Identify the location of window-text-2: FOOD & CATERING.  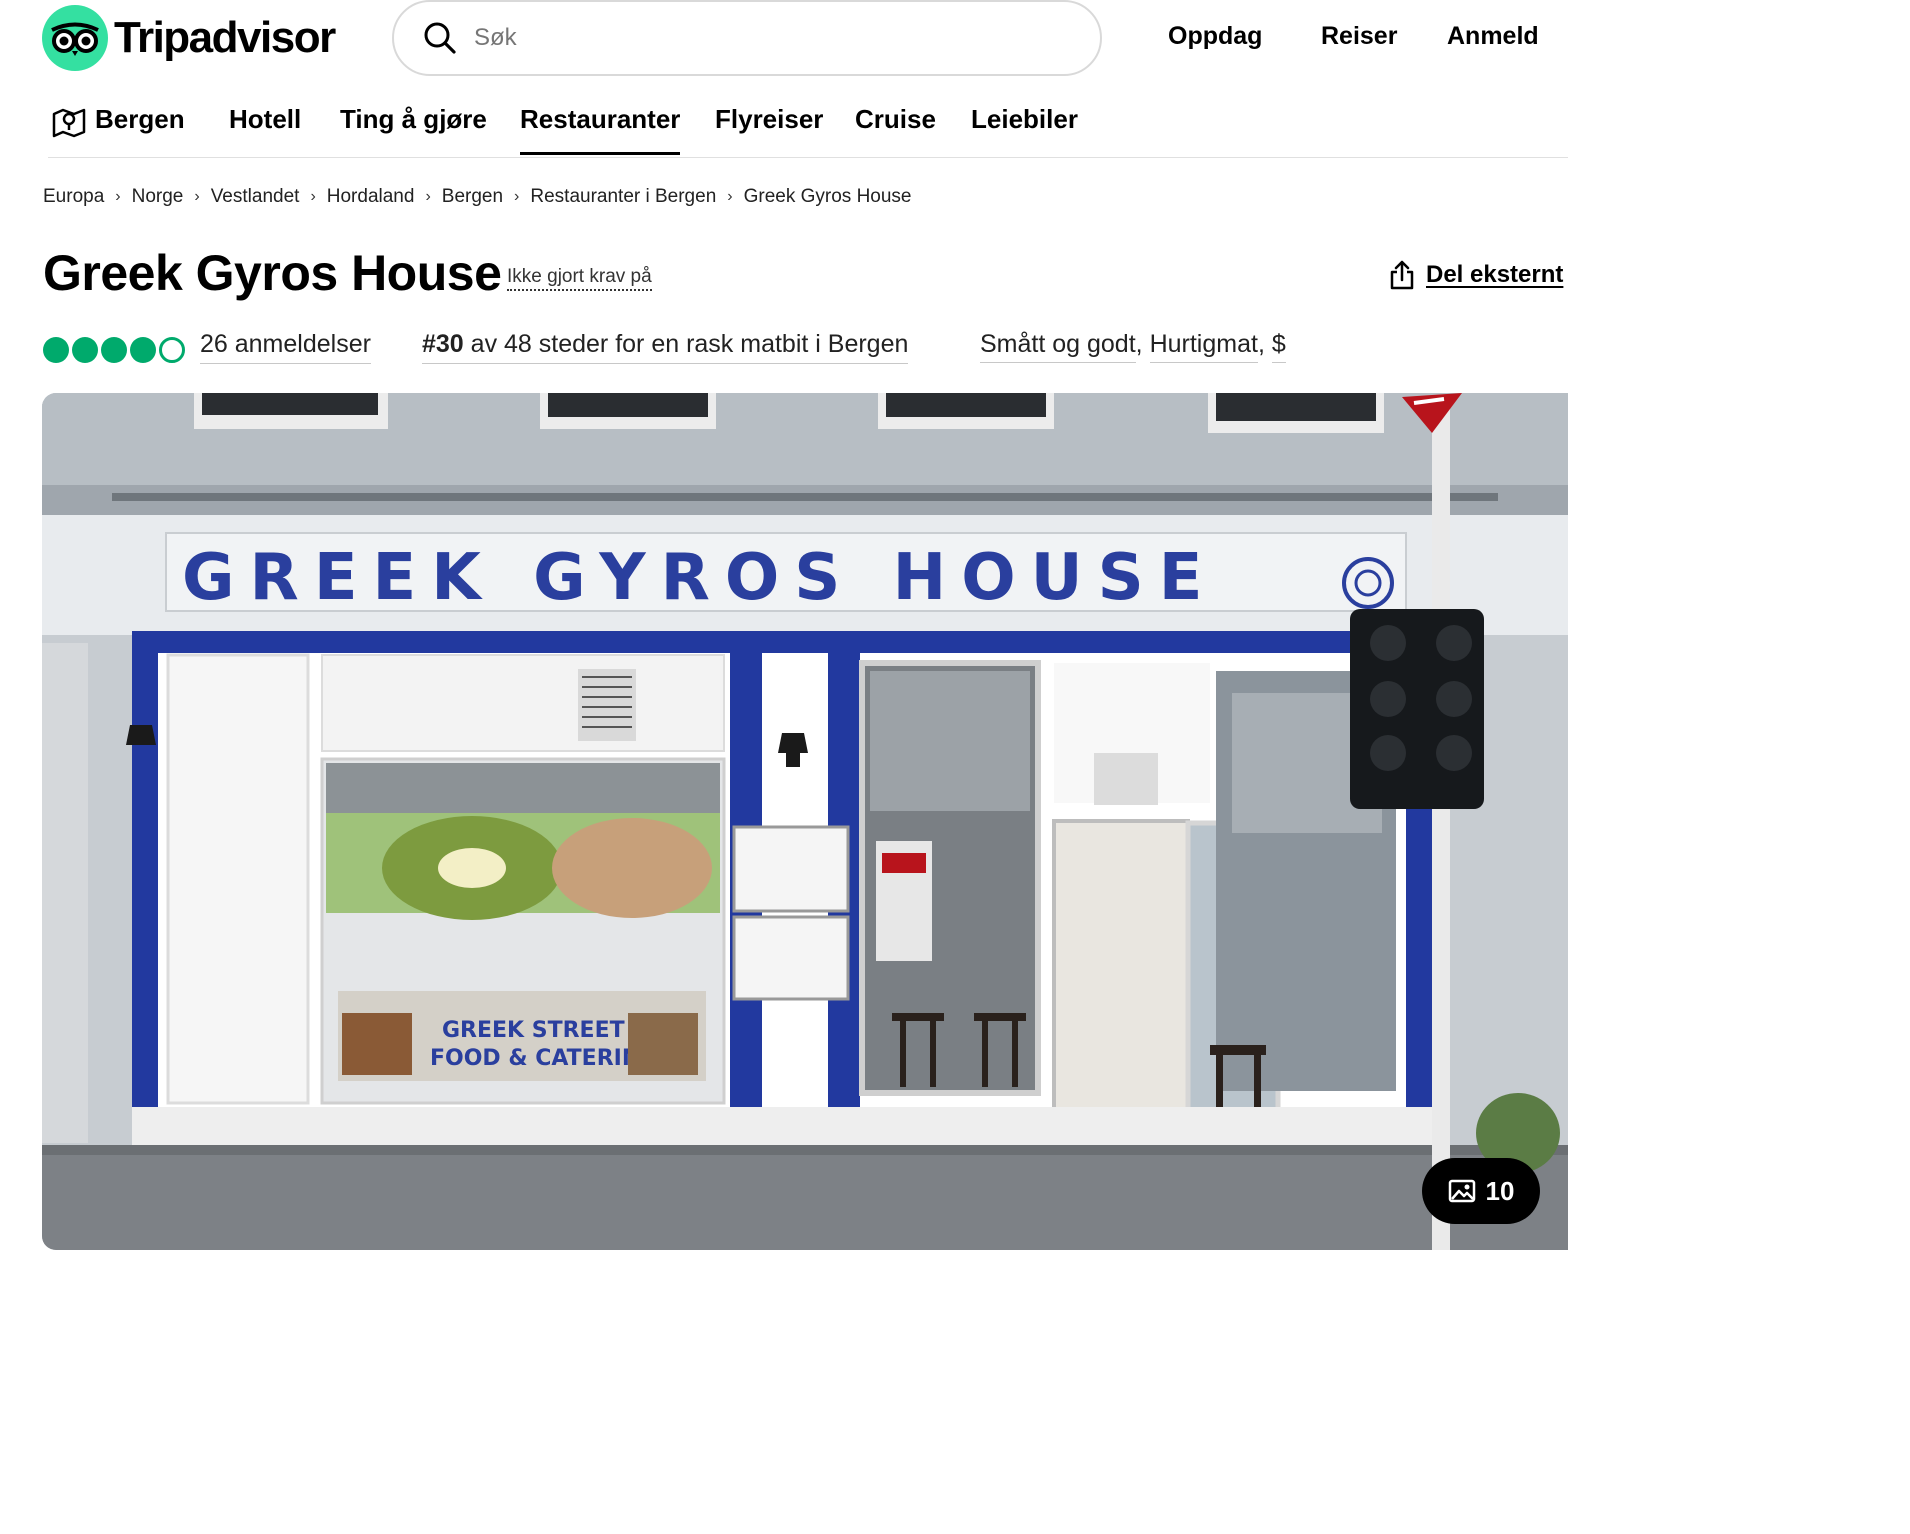
(544, 1058).